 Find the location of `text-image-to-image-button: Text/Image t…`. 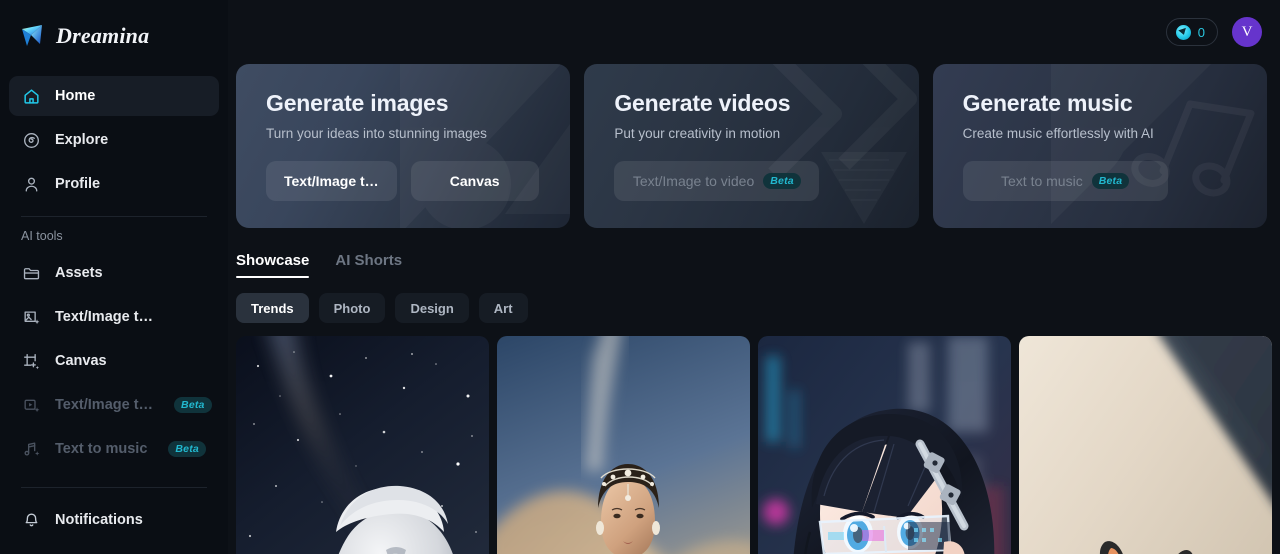

text-image-to-image-button: Text/Image t… is located at coordinates (331, 181).